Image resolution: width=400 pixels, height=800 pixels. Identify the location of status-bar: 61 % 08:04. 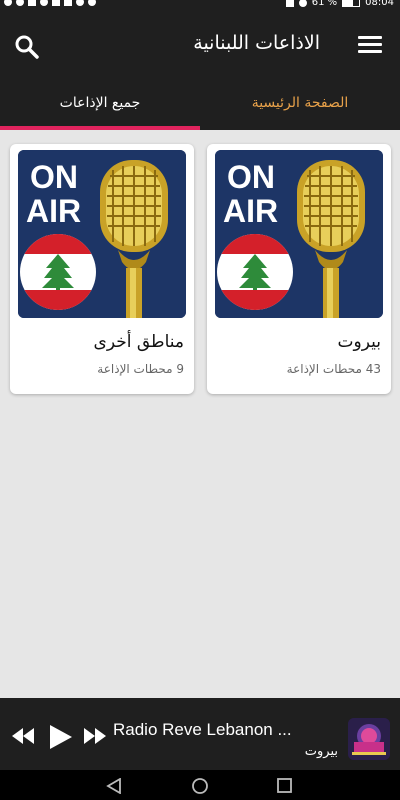
(200, 5).